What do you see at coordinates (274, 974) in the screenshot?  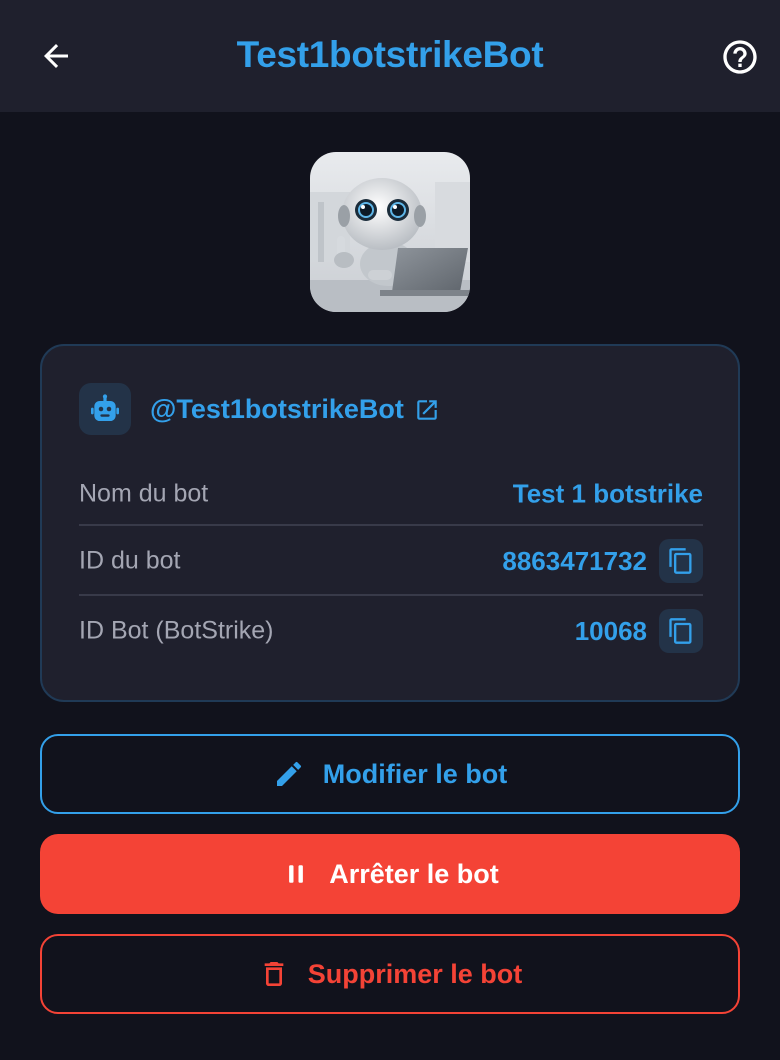 I see `trash-icon` at bounding box center [274, 974].